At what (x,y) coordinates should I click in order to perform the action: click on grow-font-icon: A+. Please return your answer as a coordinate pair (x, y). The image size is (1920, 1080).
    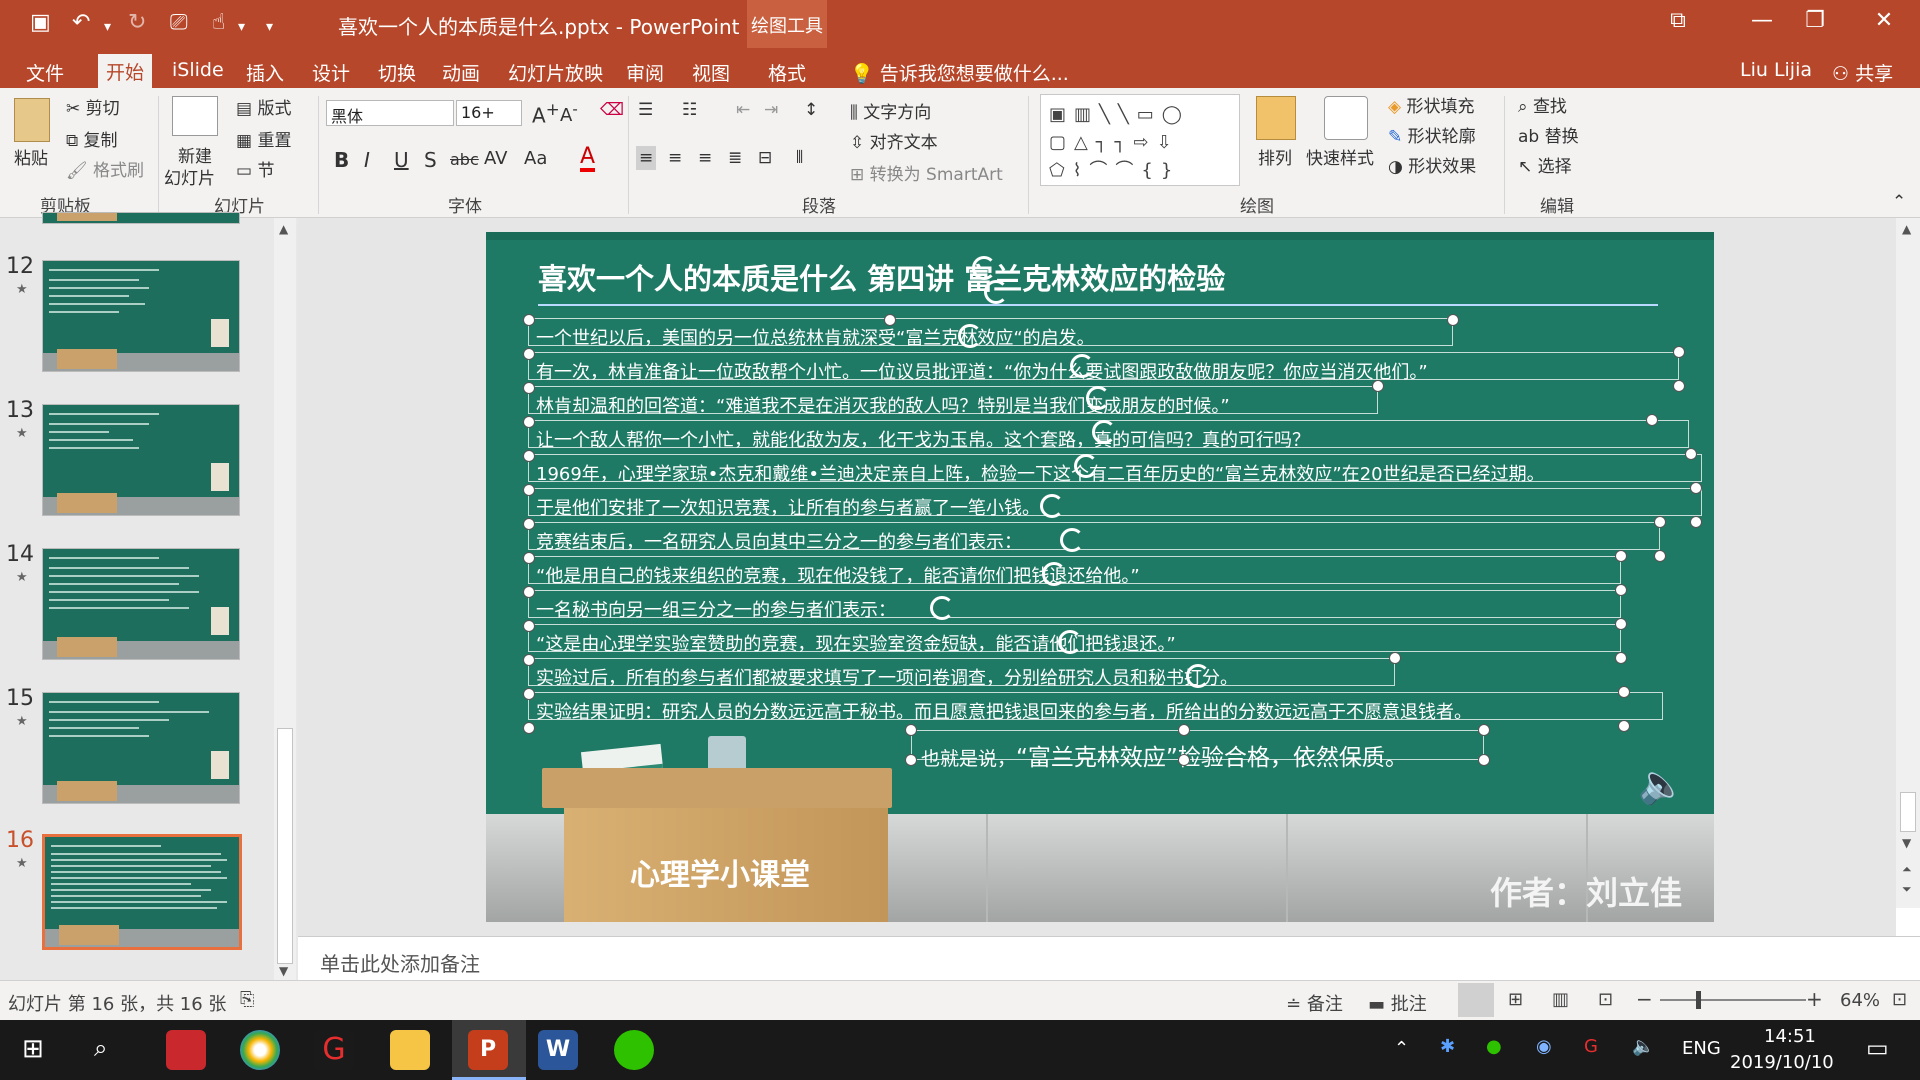
    Looking at the image, I should click on (546, 114).